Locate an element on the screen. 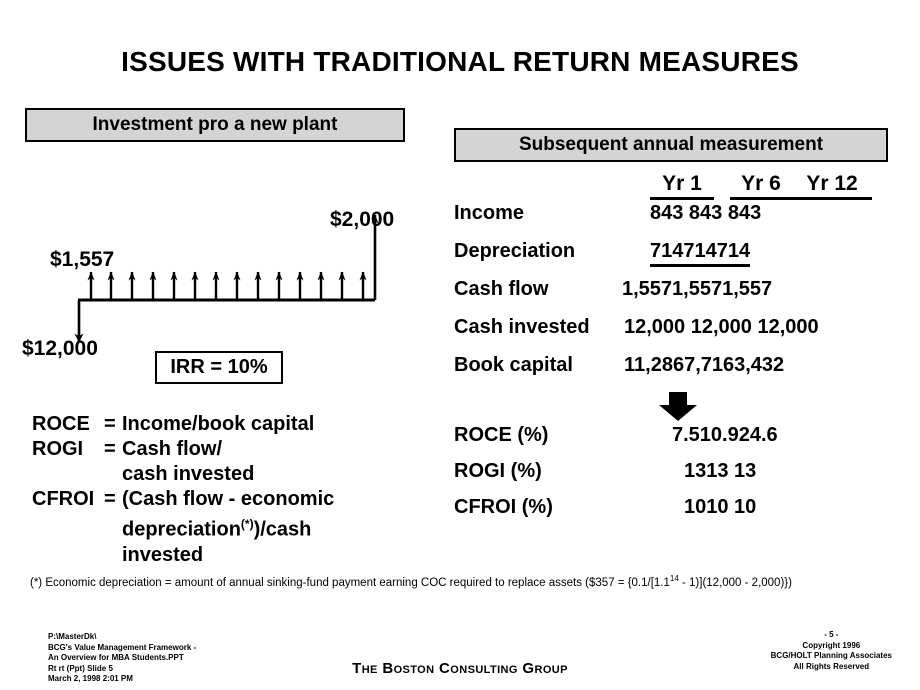  definition-text-cfroi-line3: invested is located at coordinates (163, 554).